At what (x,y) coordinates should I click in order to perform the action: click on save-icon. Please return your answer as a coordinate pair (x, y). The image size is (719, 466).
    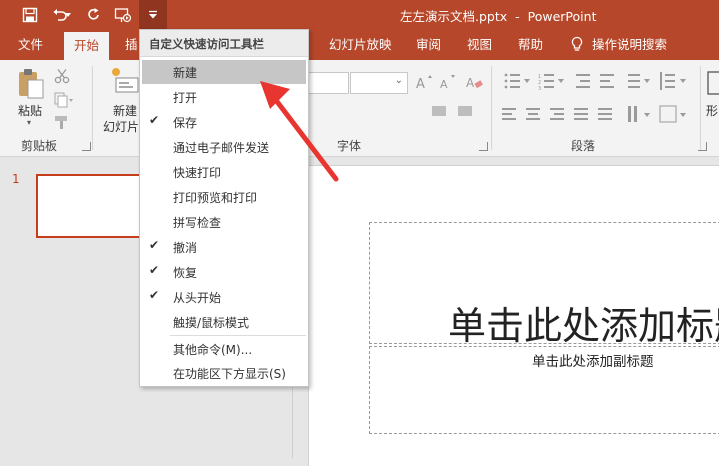
    Looking at the image, I should click on (30, 15).